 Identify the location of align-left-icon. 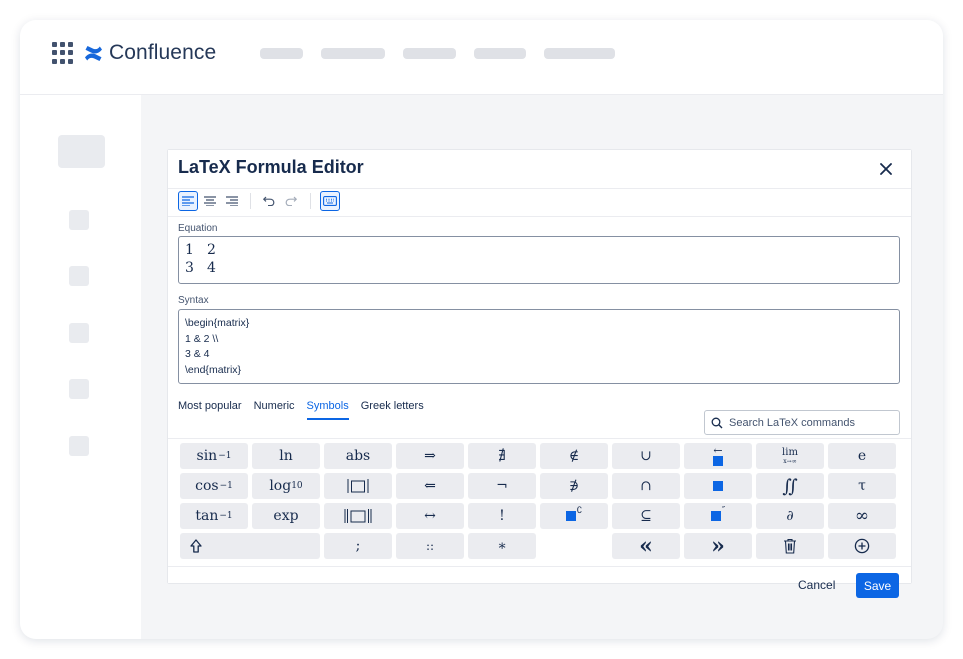
(188, 201).